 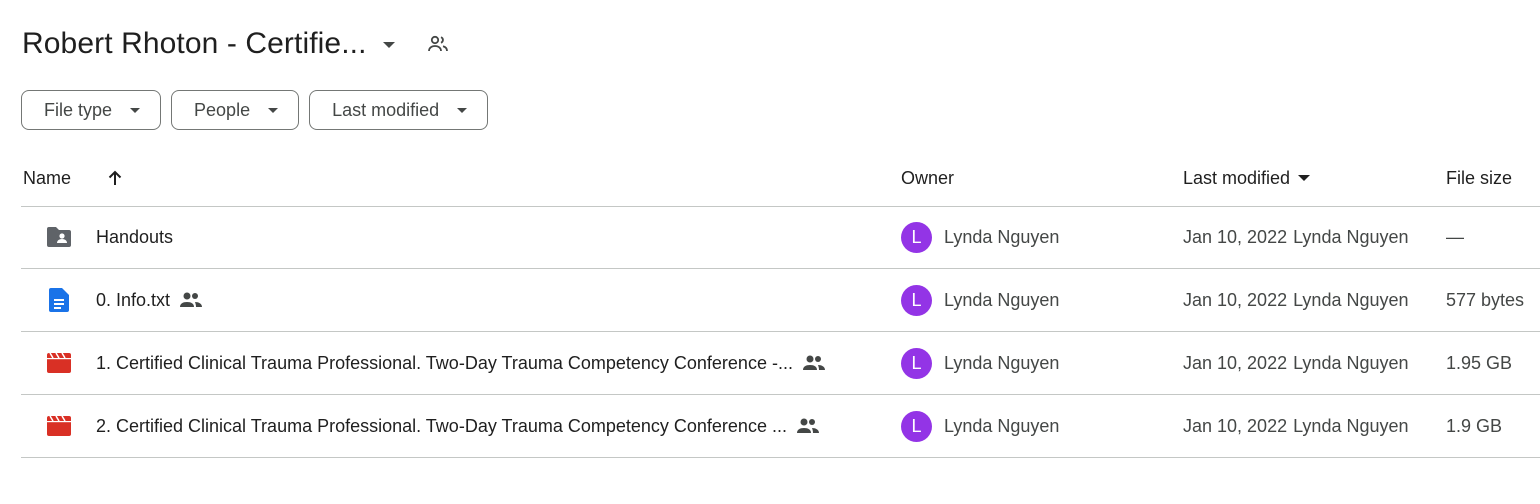 I want to click on column-header-name: Name, so click(x=74, y=178).